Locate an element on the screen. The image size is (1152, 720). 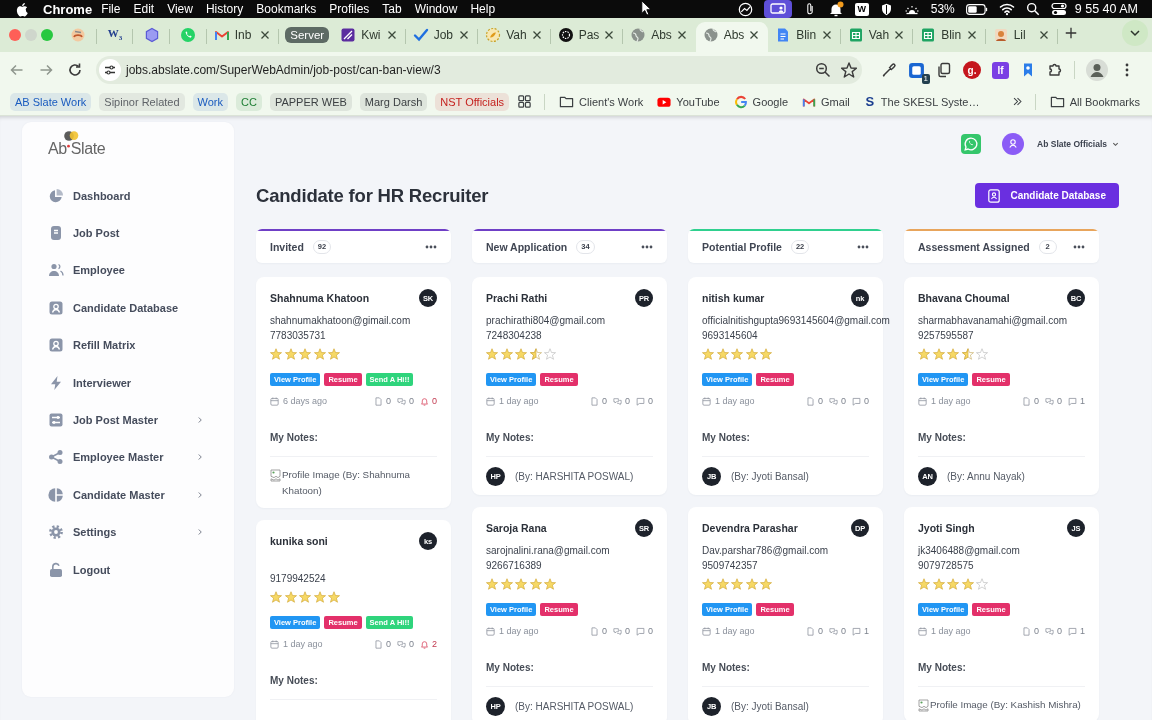
sidebar-item: Logout is located at coordinates (128, 569).